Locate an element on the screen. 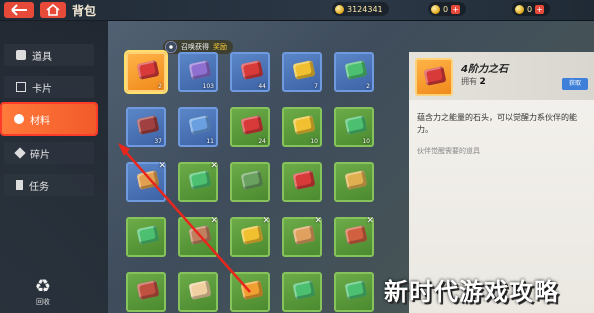 The image size is (594, 313). inventory-slot: 11 is located at coordinates (198, 127).